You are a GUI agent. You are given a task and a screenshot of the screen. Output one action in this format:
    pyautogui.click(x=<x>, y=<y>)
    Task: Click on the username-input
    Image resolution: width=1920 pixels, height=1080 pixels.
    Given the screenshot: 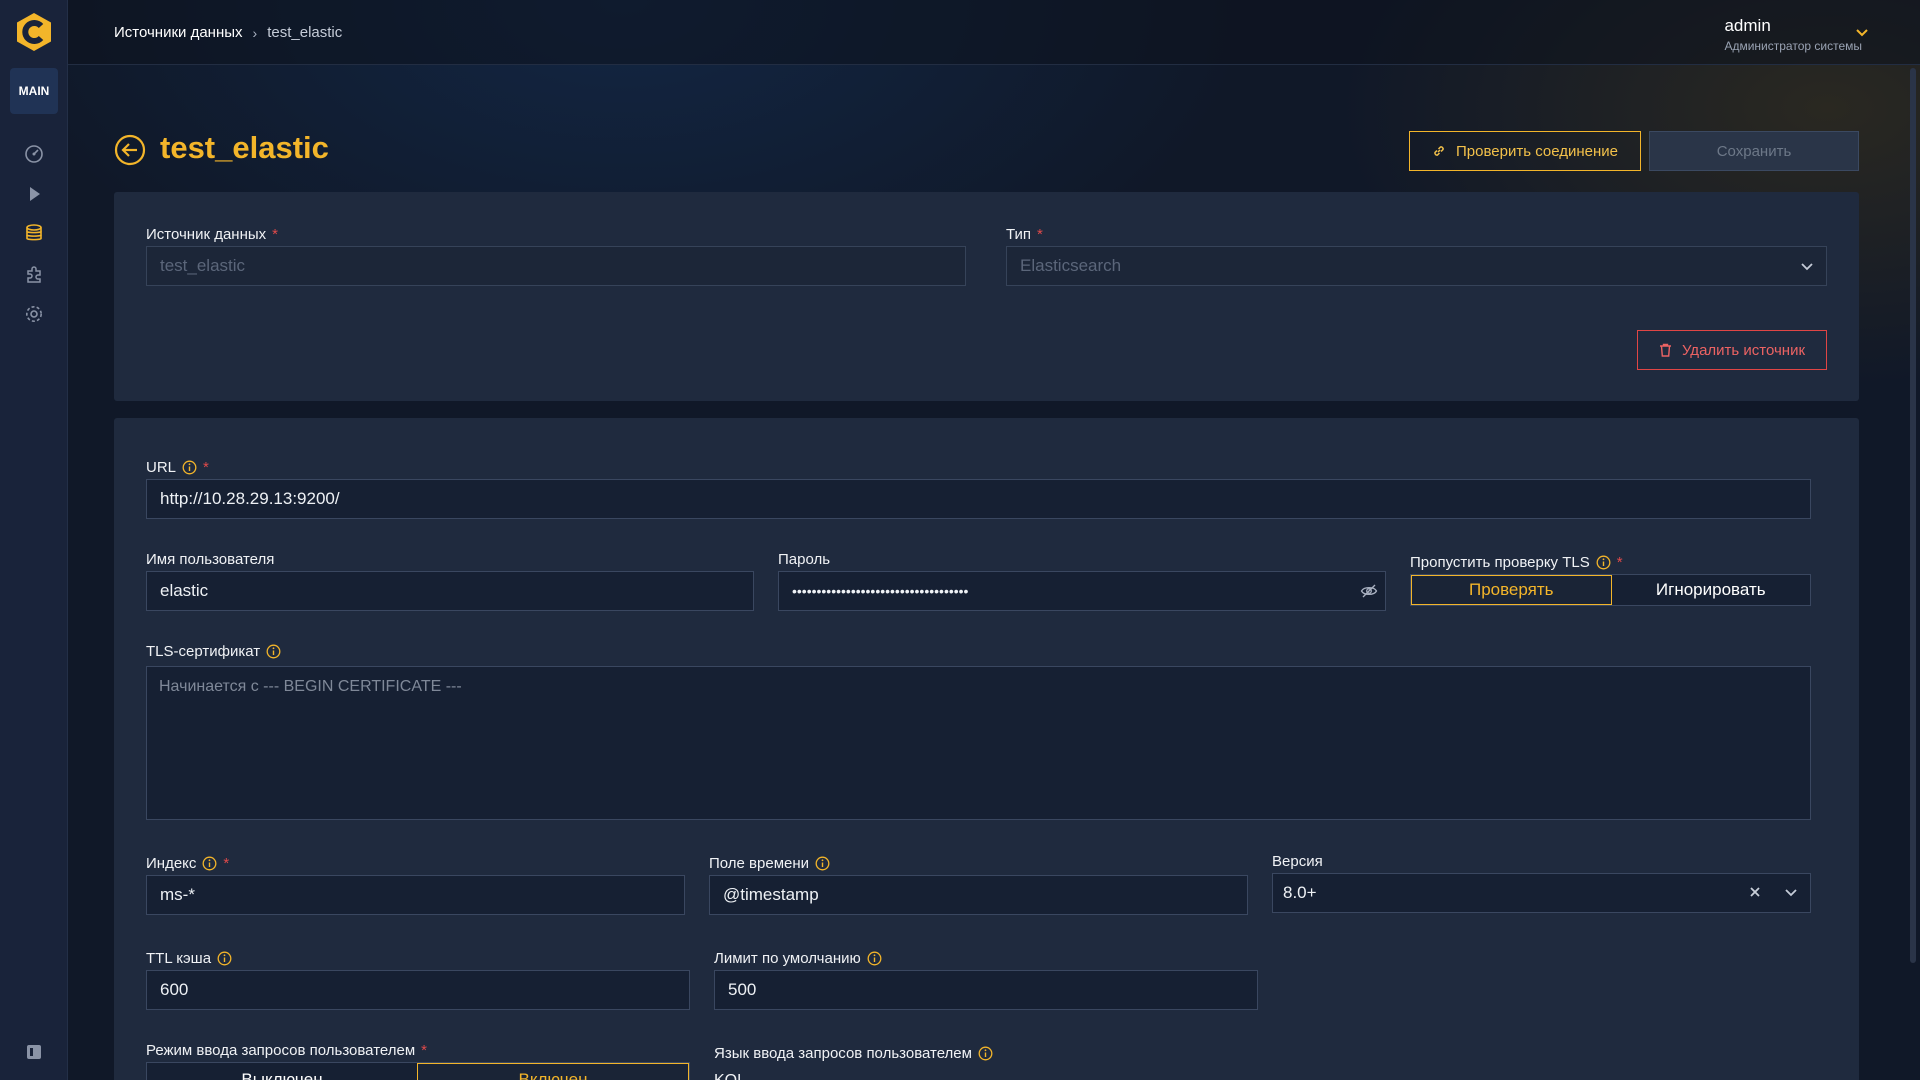 What is the action you would take?
    pyautogui.click(x=450, y=591)
    